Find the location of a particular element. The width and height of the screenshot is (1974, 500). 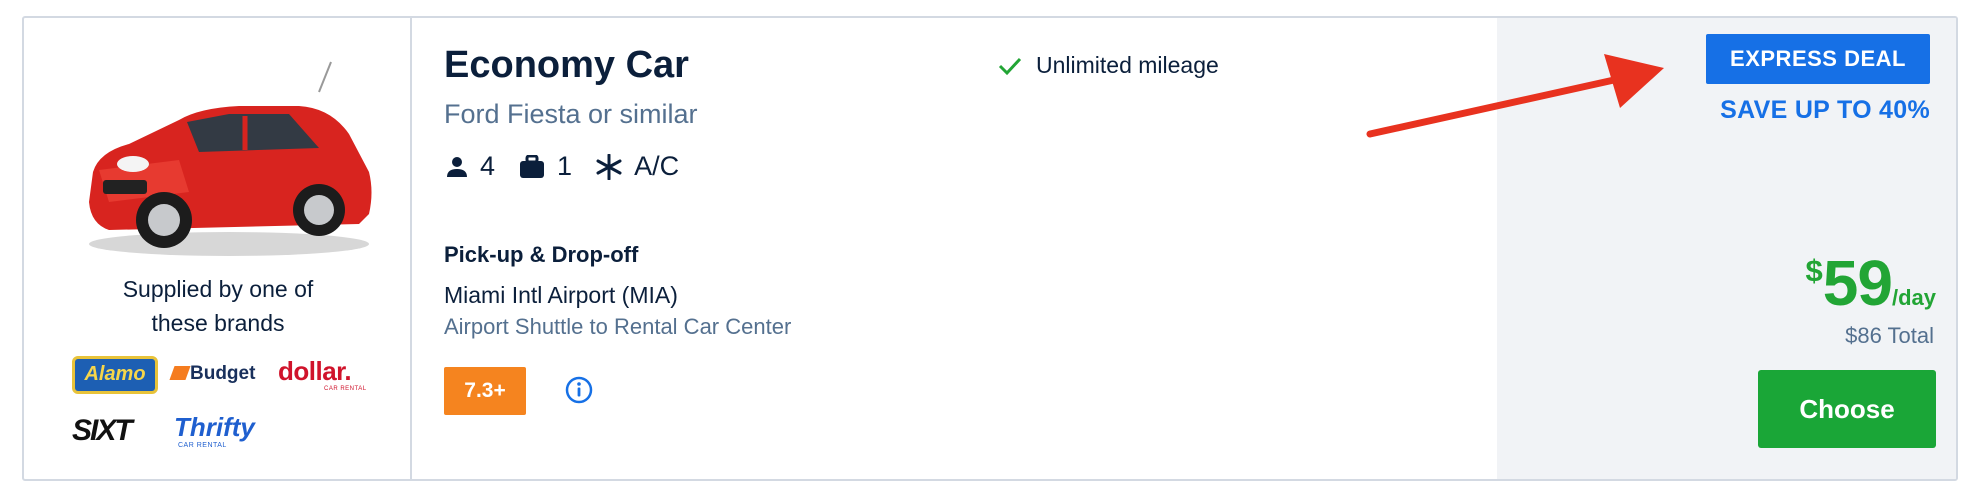

check-icon is located at coordinates (1010, 66).